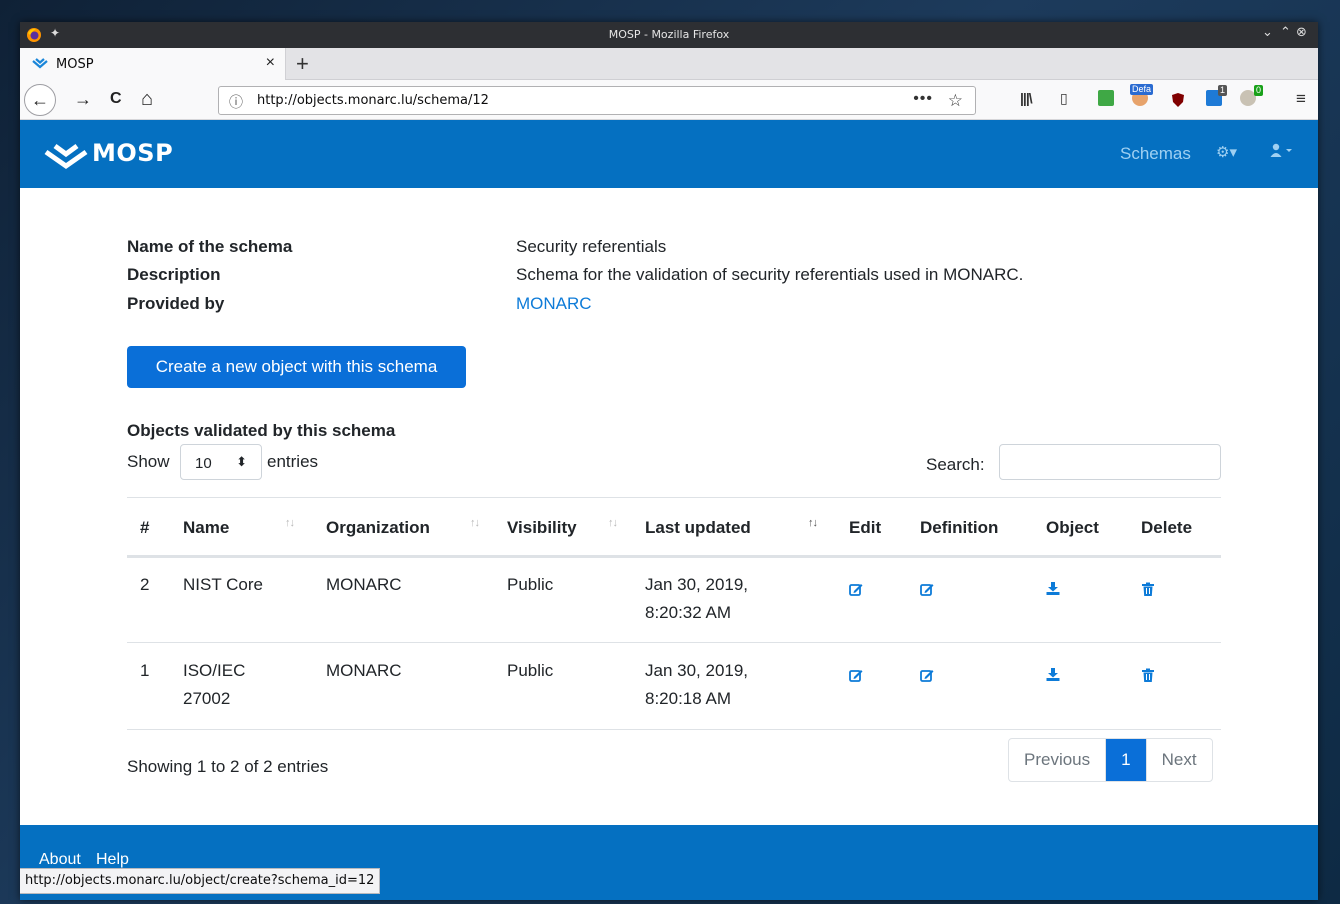 This screenshot has width=1340, height=904. I want to click on maximize-icon: ⌃, so click(1285, 32).